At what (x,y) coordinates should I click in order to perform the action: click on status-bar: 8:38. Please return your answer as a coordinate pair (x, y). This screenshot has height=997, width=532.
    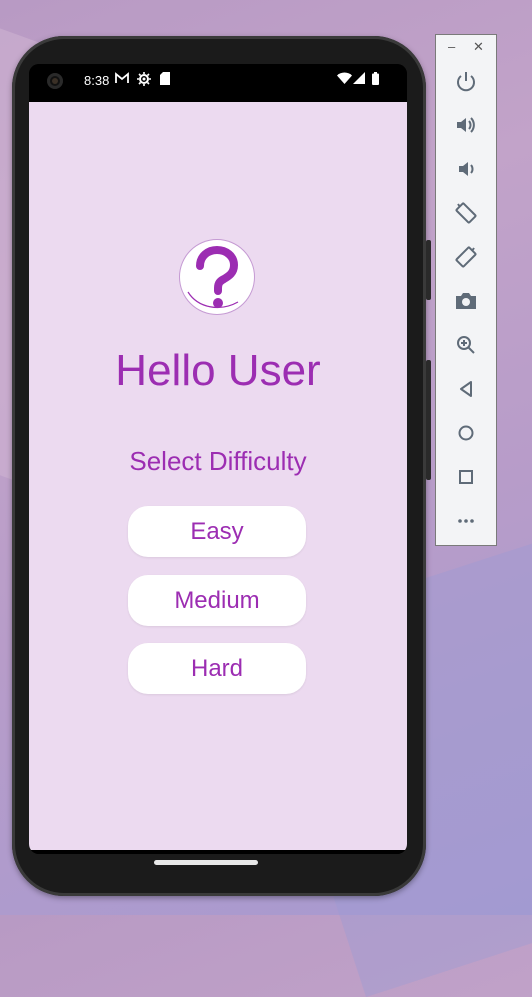
    Looking at the image, I should click on (218, 83).